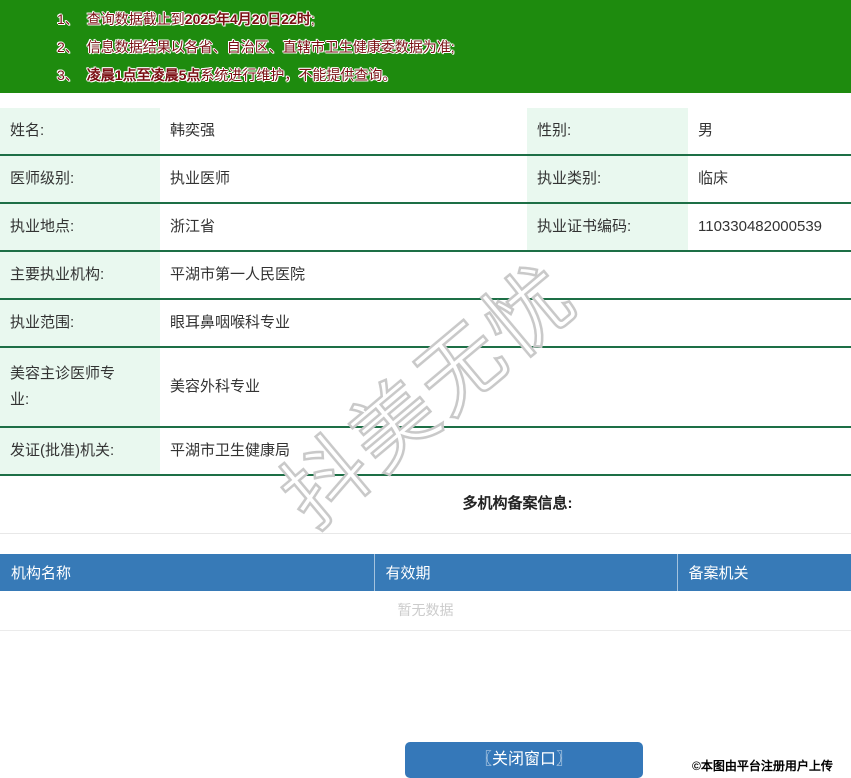 This screenshot has height=778, width=851. I want to click on notice-text: 查询数据截止到, so click(135, 19).